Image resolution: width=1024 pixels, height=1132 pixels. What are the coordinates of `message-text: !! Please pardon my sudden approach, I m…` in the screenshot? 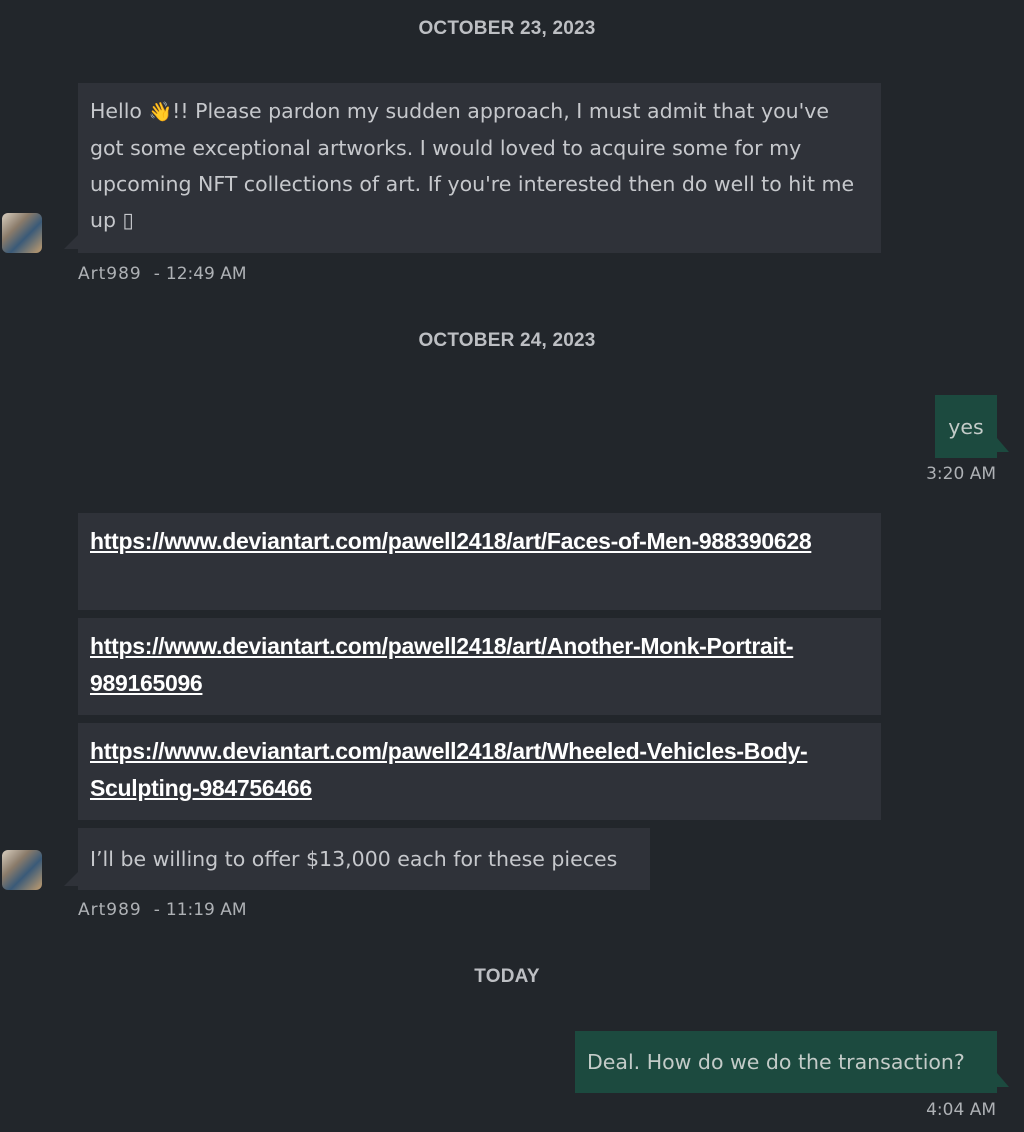 It's located at (472, 165).